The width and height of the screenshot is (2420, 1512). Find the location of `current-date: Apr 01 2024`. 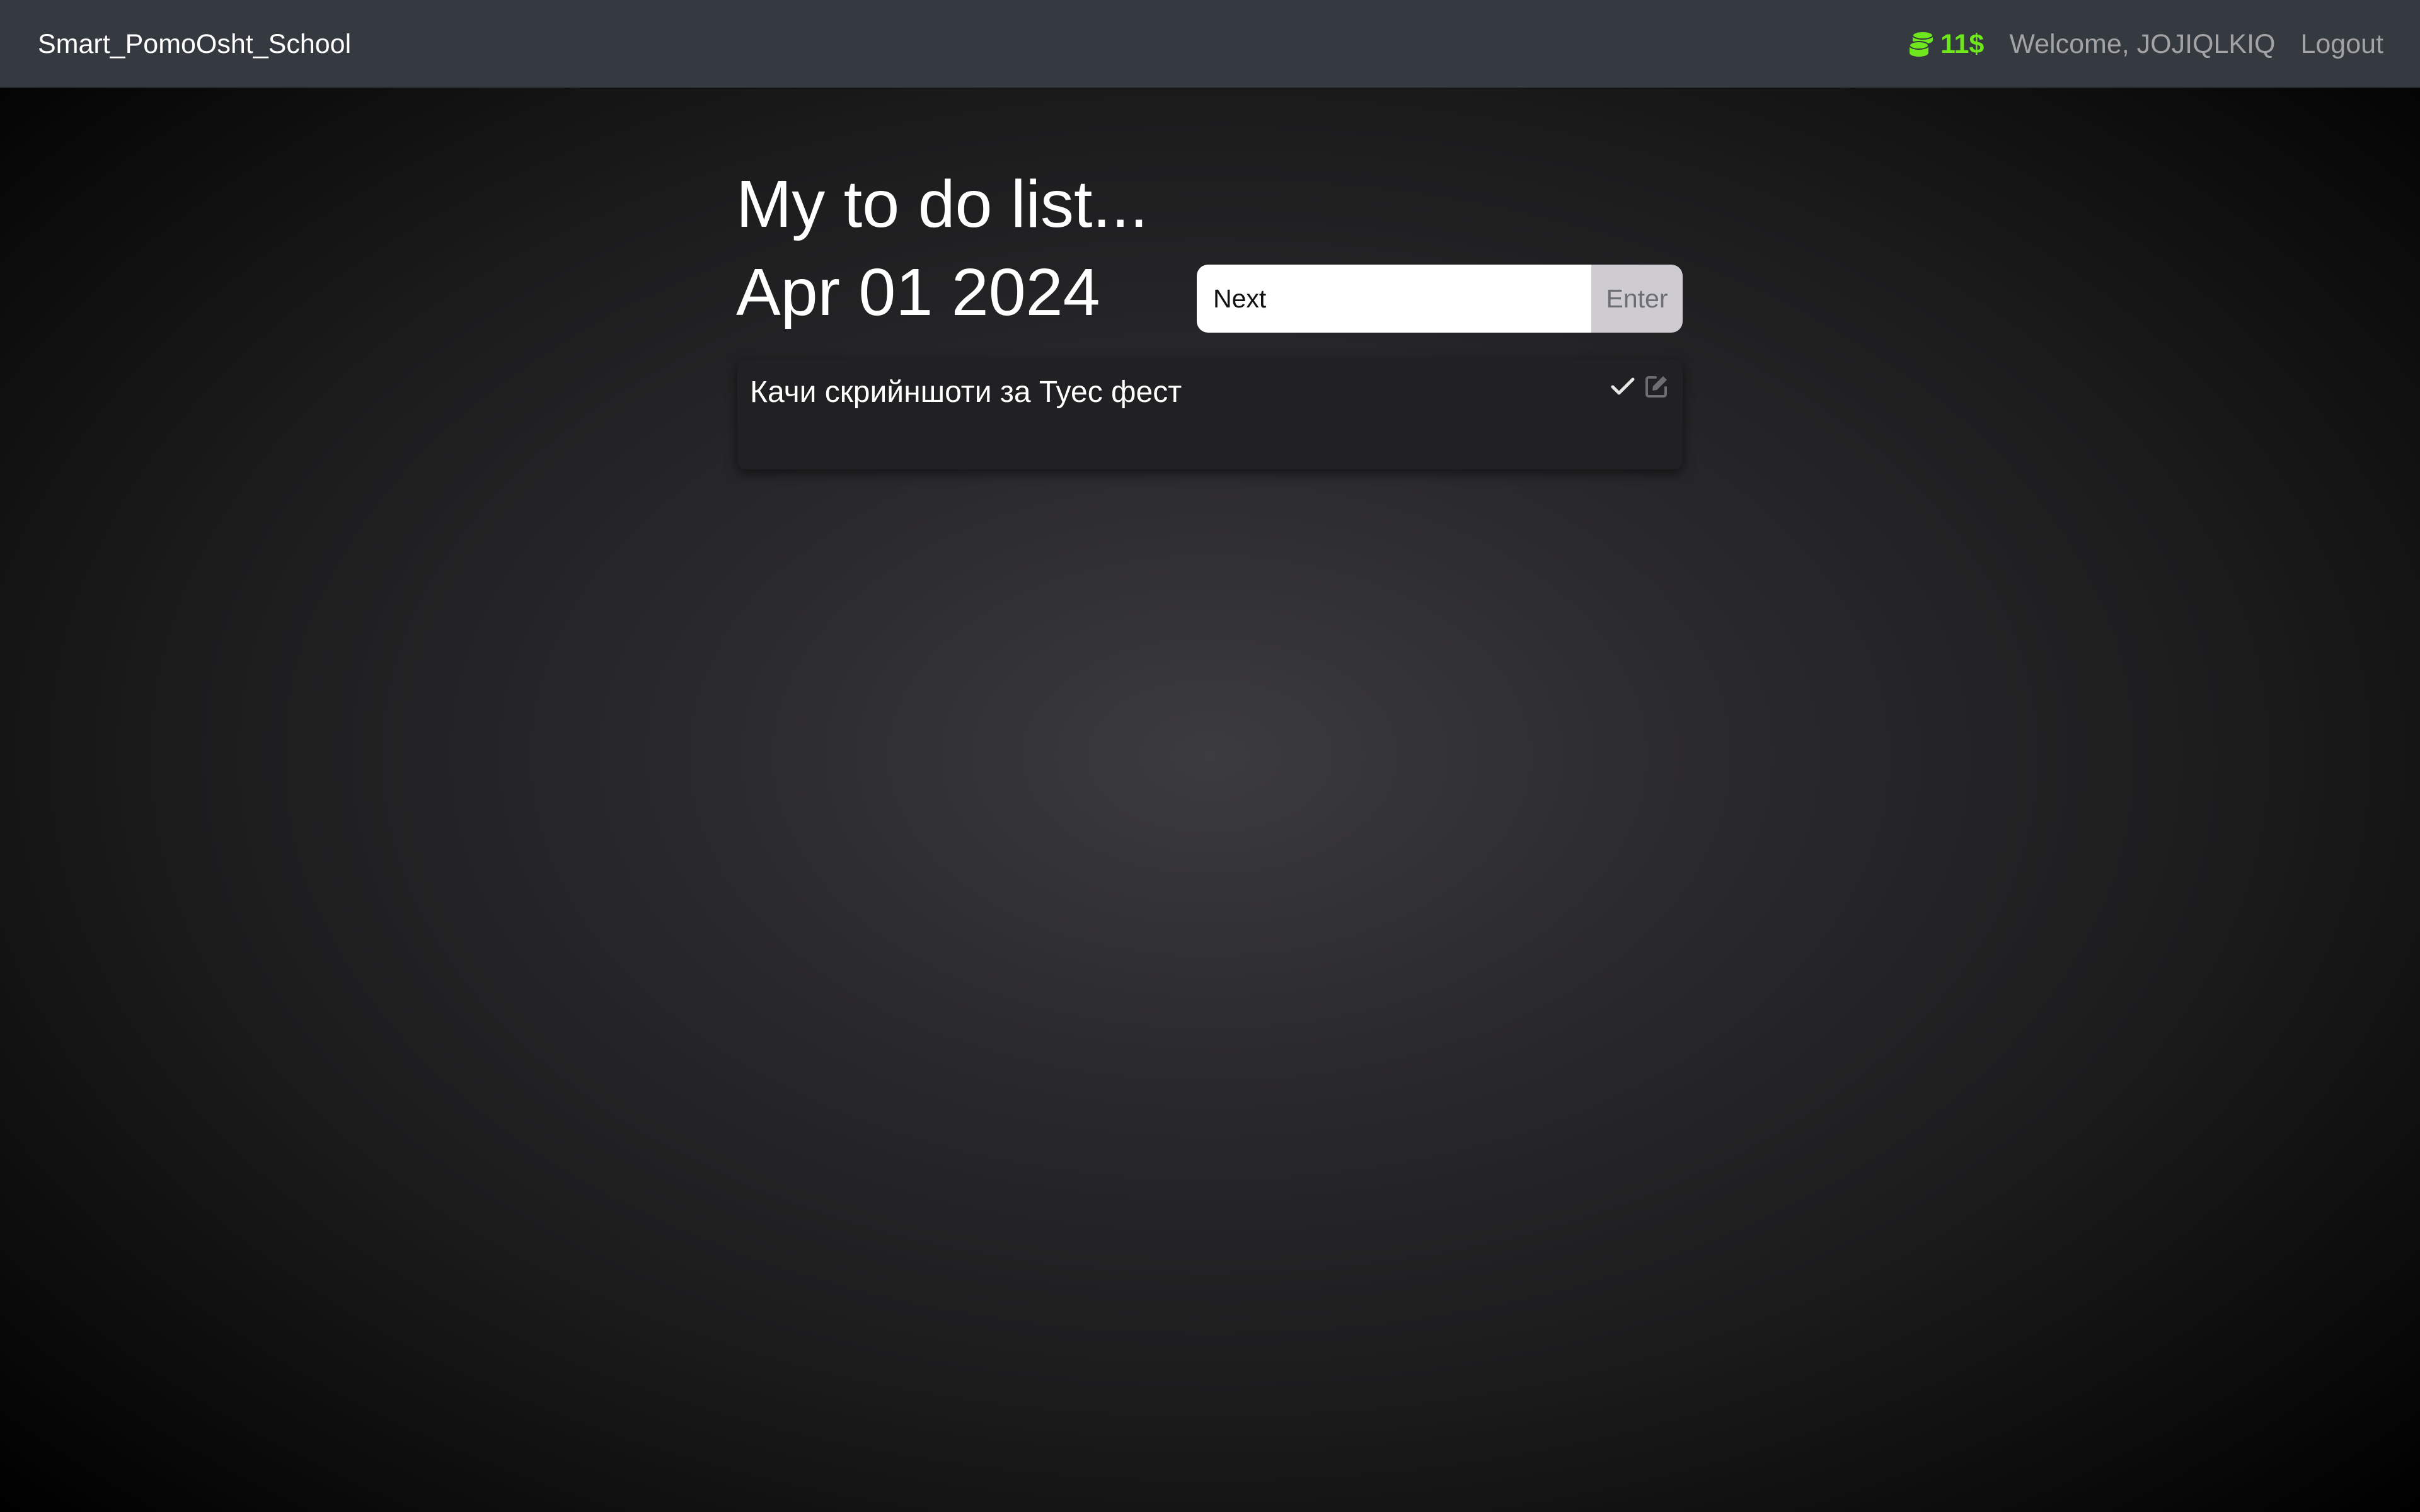

current-date: Apr 01 2024 is located at coordinates (918, 292).